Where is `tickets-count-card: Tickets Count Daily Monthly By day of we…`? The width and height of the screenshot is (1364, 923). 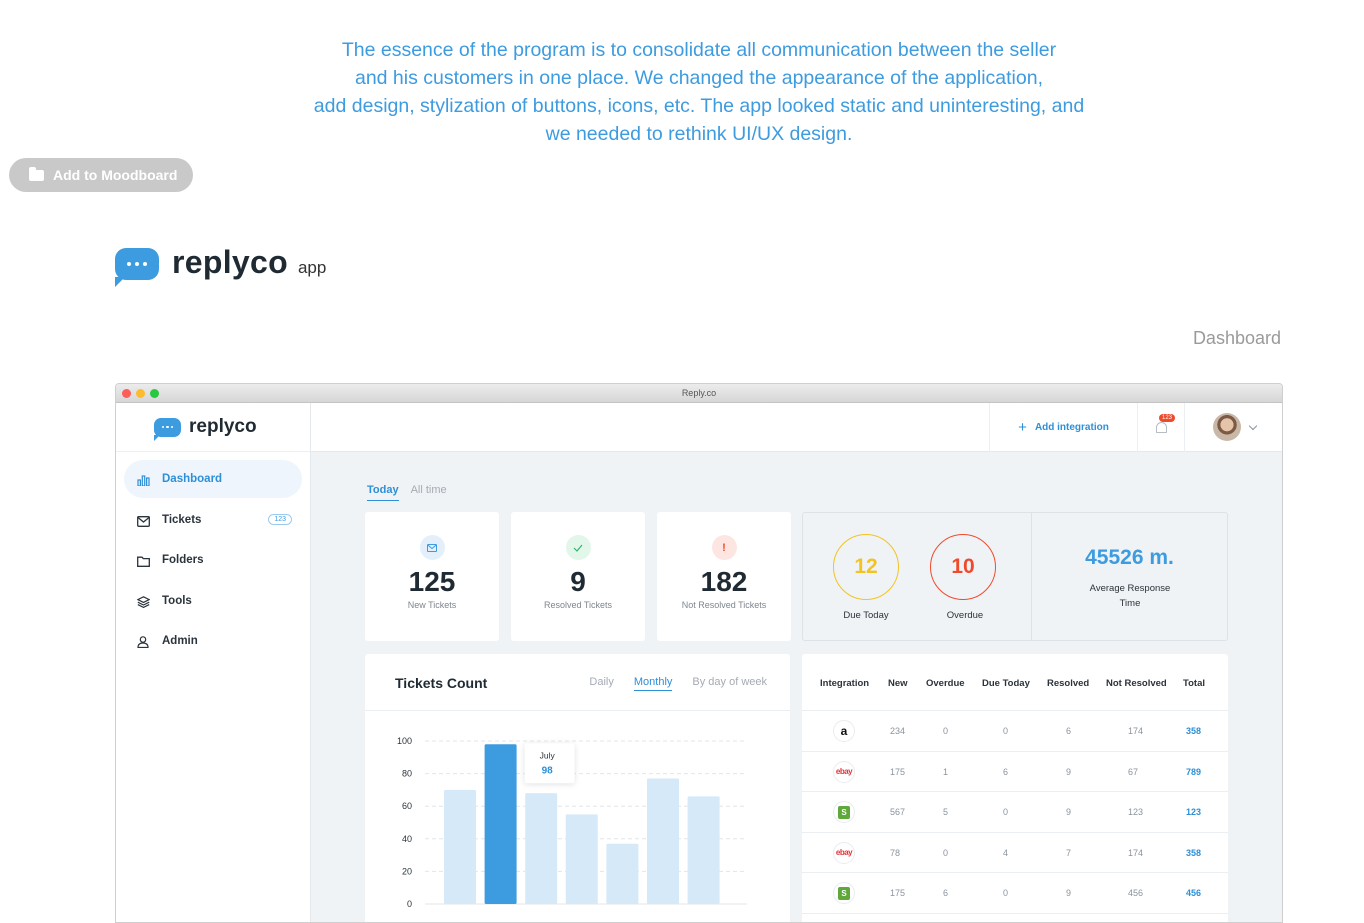 tickets-count-card: Tickets Count Daily Monthly By day of we… is located at coordinates (577, 788).